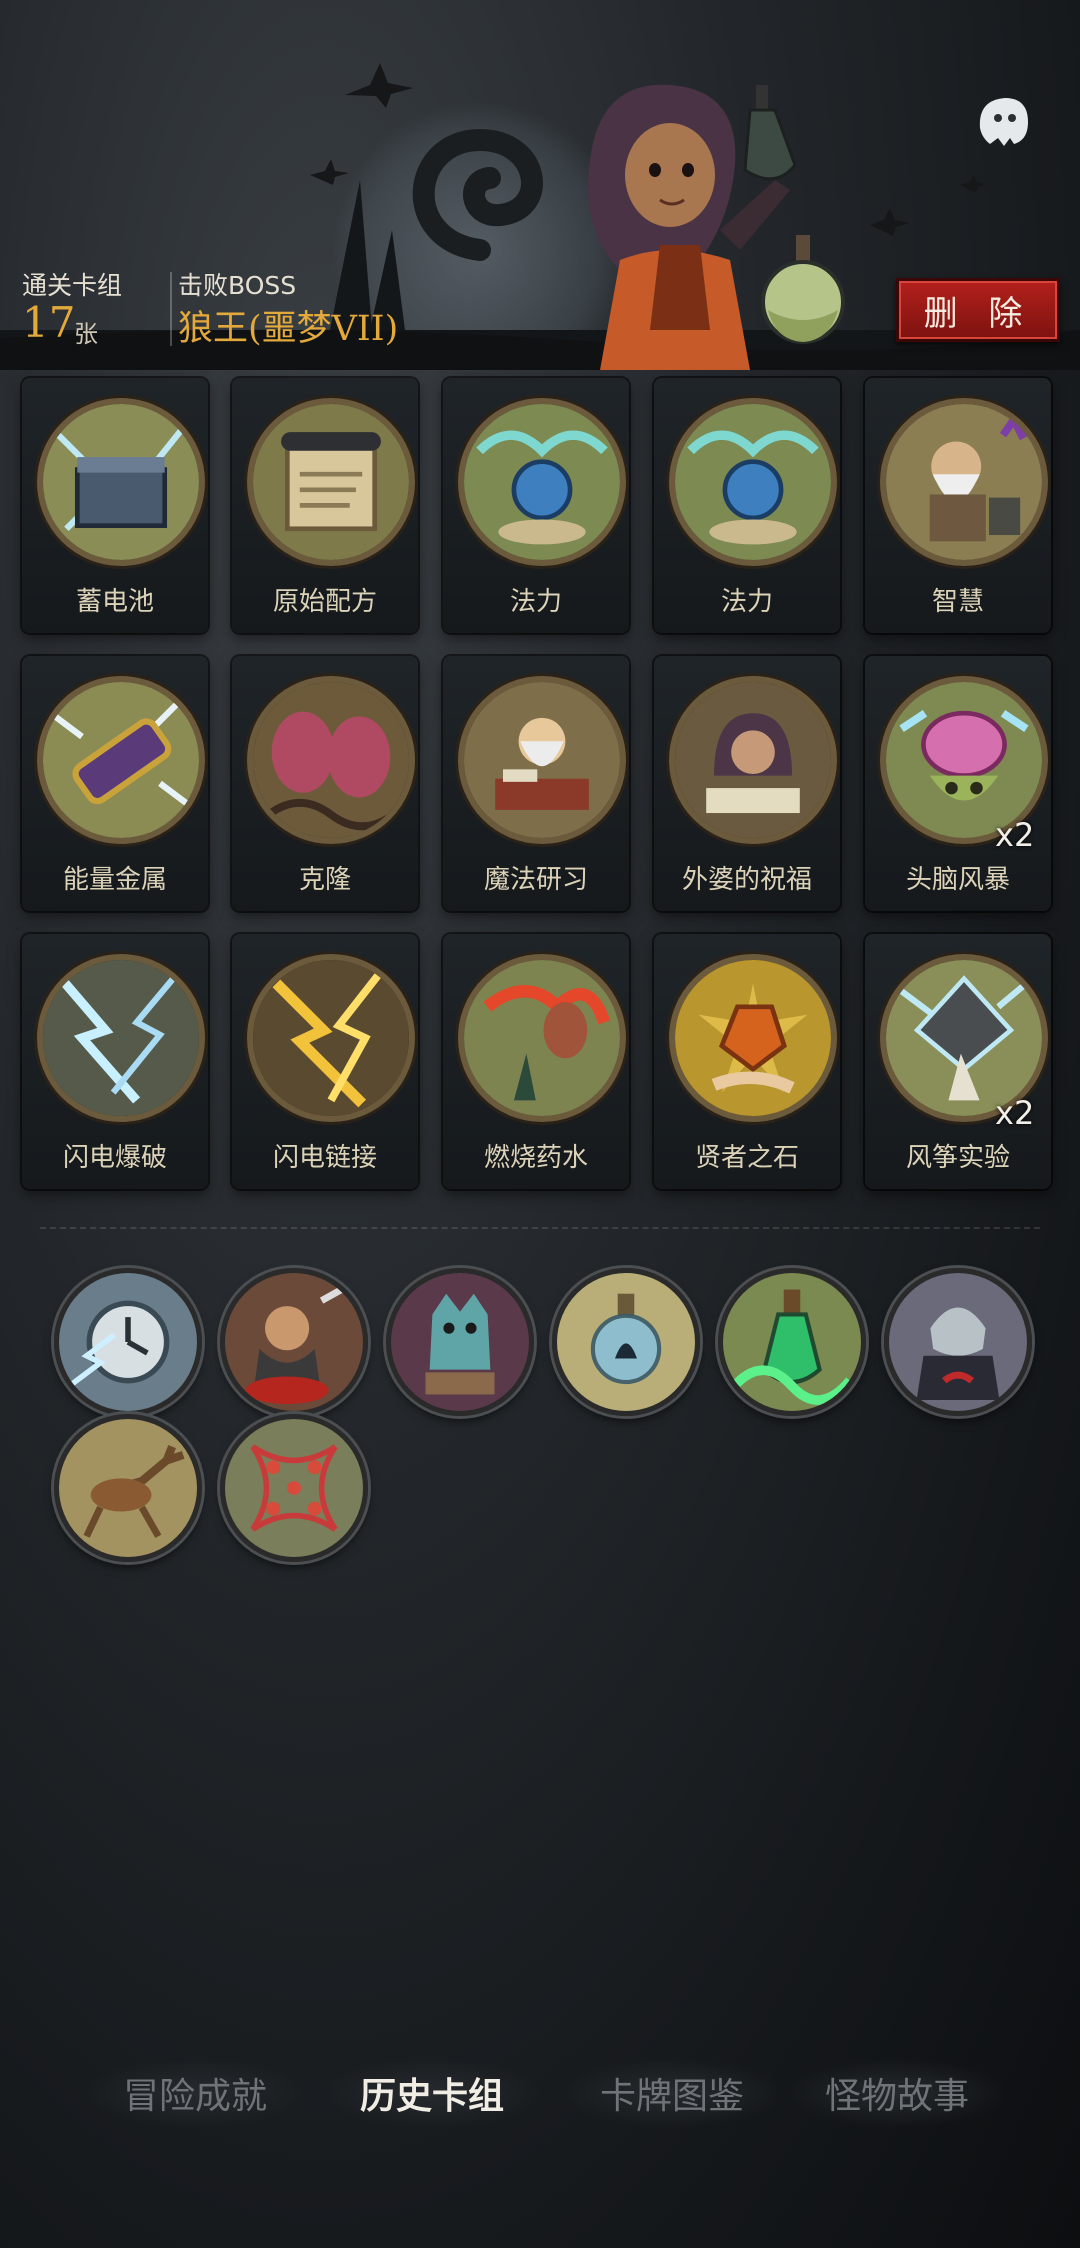  Describe the element at coordinates (746, 880) in the screenshot. I see `card-name: 外婆的祝福` at that location.